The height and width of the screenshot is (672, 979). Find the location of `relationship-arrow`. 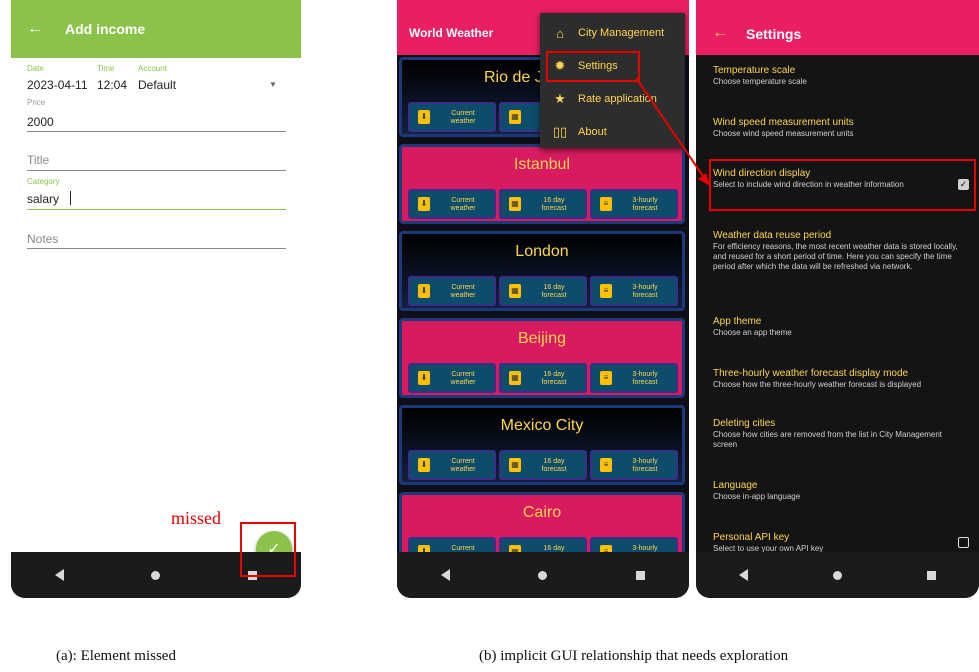

relationship-arrow is located at coordinates (672, 131).